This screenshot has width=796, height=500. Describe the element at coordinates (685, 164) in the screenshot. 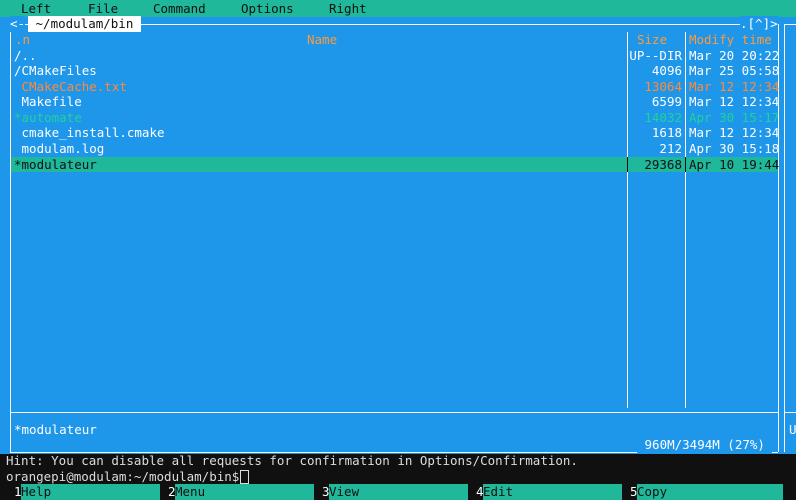

I see `selected-col-divider-mtime` at that location.